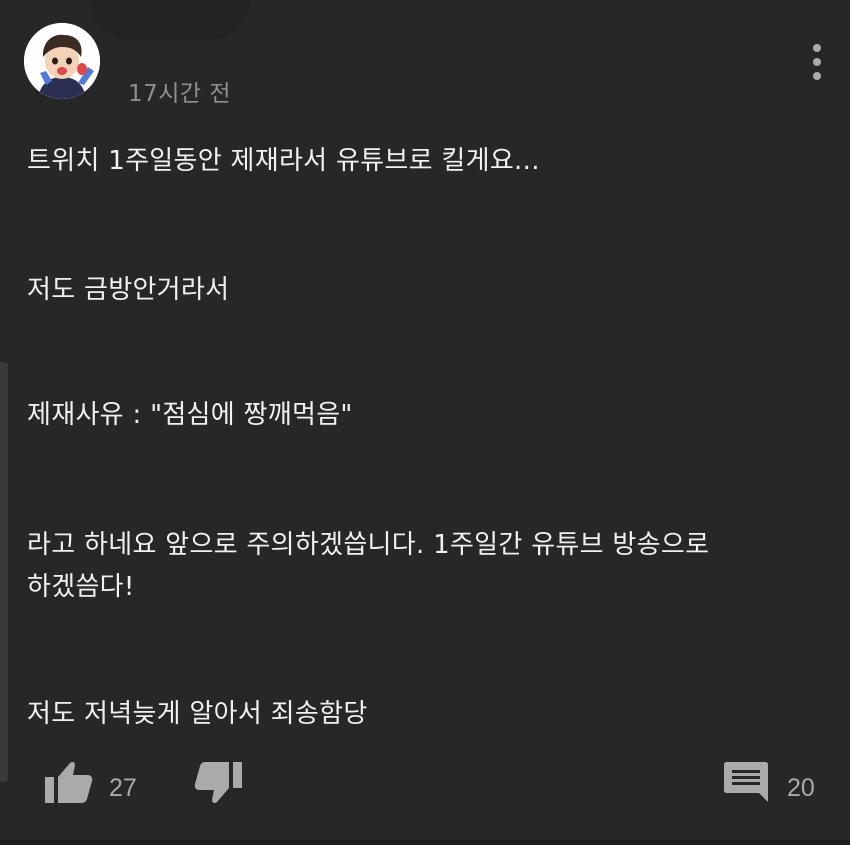 The image size is (850, 845). What do you see at coordinates (801, 788) in the screenshot?
I see `reply-count: 20` at bounding box center [801, 788].